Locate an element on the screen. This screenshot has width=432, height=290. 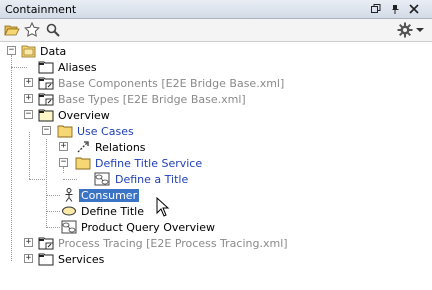
tree-item-aliases: Aliases is located at coordinates (150, 67).